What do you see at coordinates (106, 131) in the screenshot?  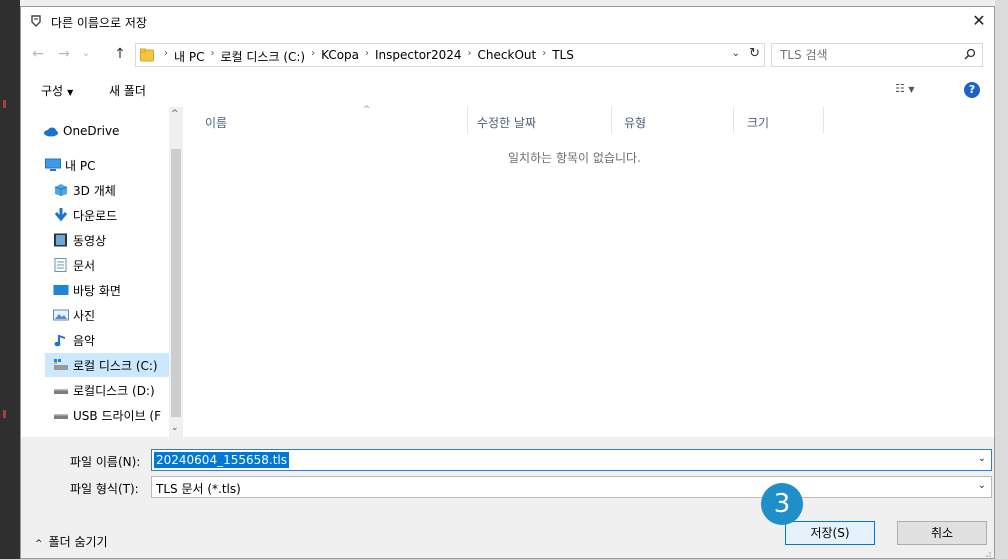 I see `sidebar-item-onedrive: OneDrive` at bounding box center [106, 131].